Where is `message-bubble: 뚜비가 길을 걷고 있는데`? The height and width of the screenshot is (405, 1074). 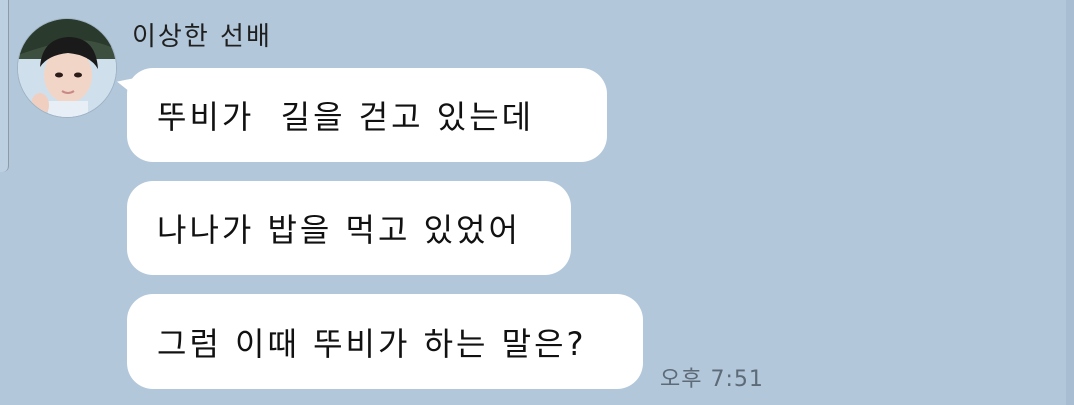 message-bubble: 뚜비가 길을 걷고 있는데 is located at coordinates (367, 115).